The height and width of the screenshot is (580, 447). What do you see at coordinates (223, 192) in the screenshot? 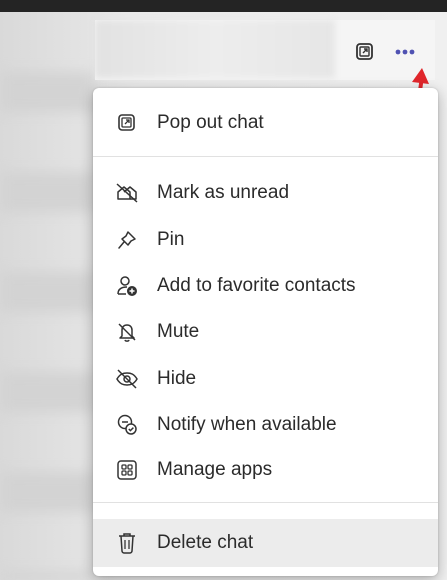
I see `menu-item-label: Mark as unread` at bounding box center [223, 192].